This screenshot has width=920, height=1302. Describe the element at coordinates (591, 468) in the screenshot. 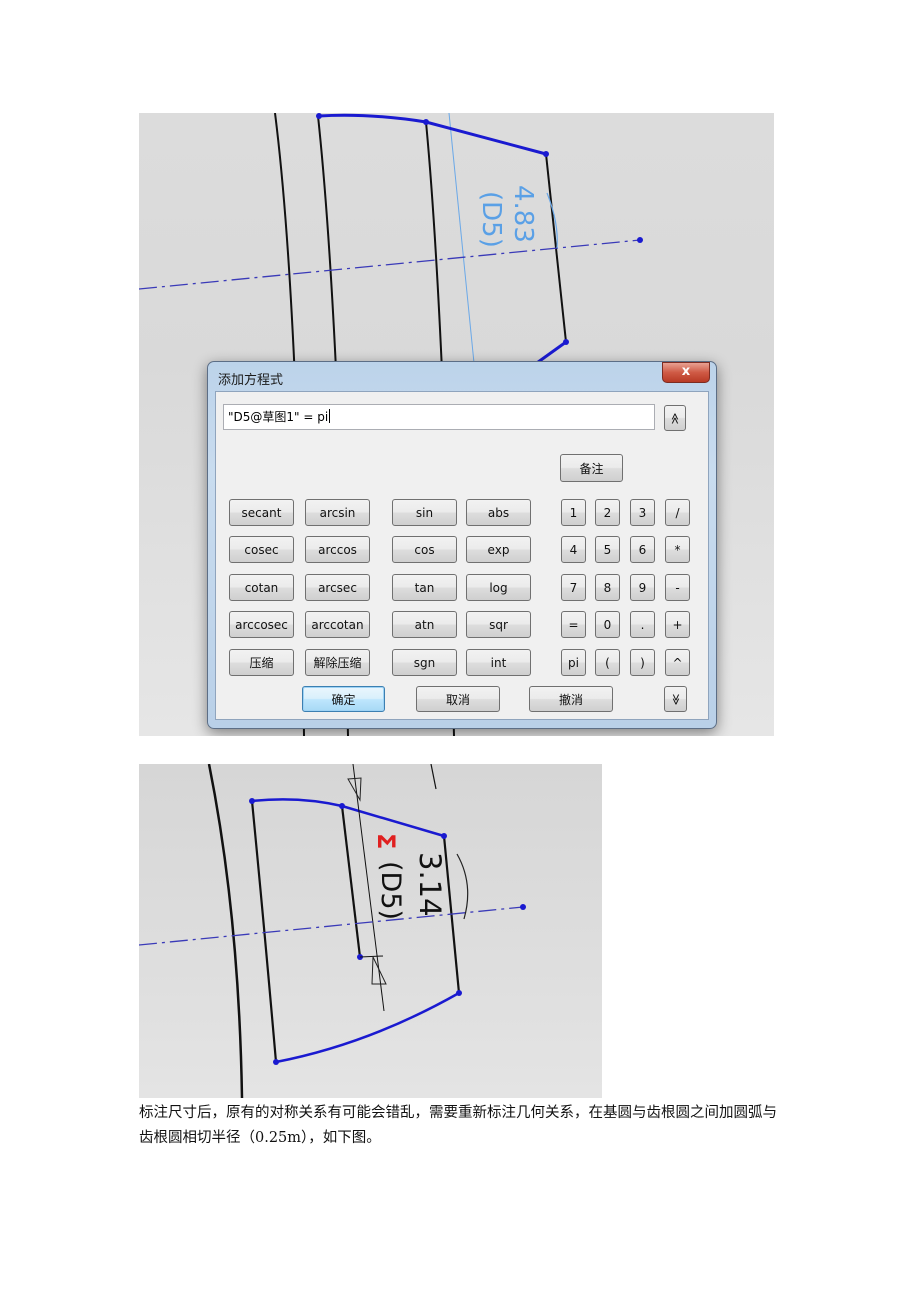

I see `note-button: 备注` at that location.